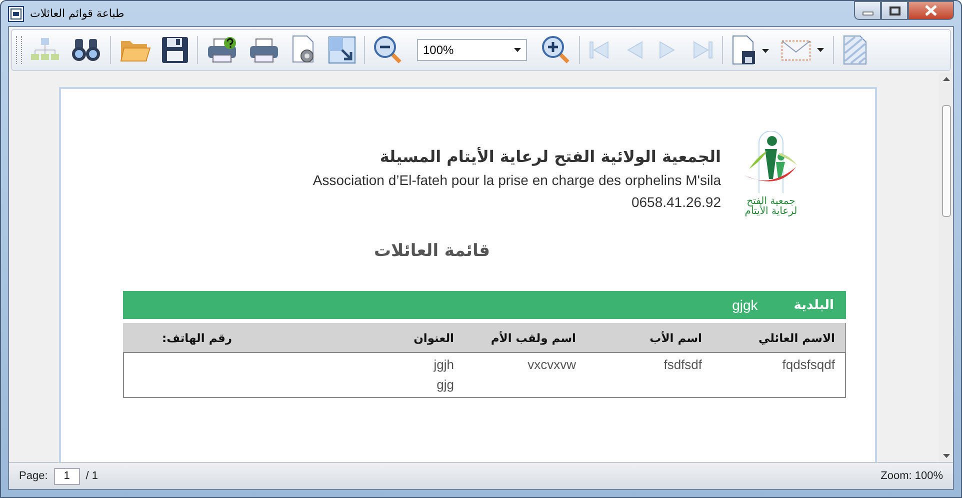 Image resolution: width=962 pixels, height=498 pixels. What do you see at coordinates (197, 337) in the screenshot?
I see `column-header: رقم الهاتف:` at bounding box center [197, 337].